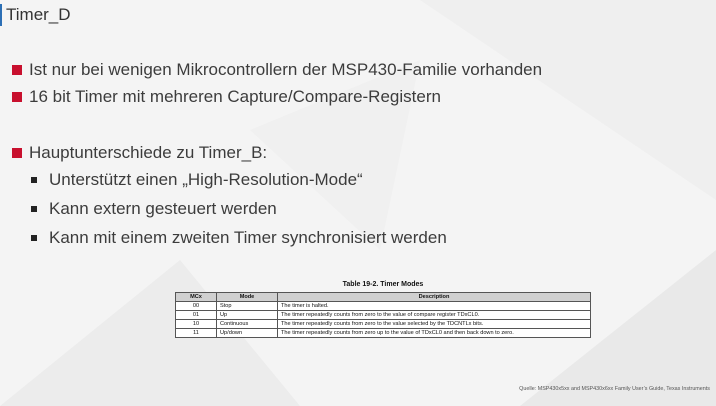  I want to click on table-cell: 10, so click(196, 324).